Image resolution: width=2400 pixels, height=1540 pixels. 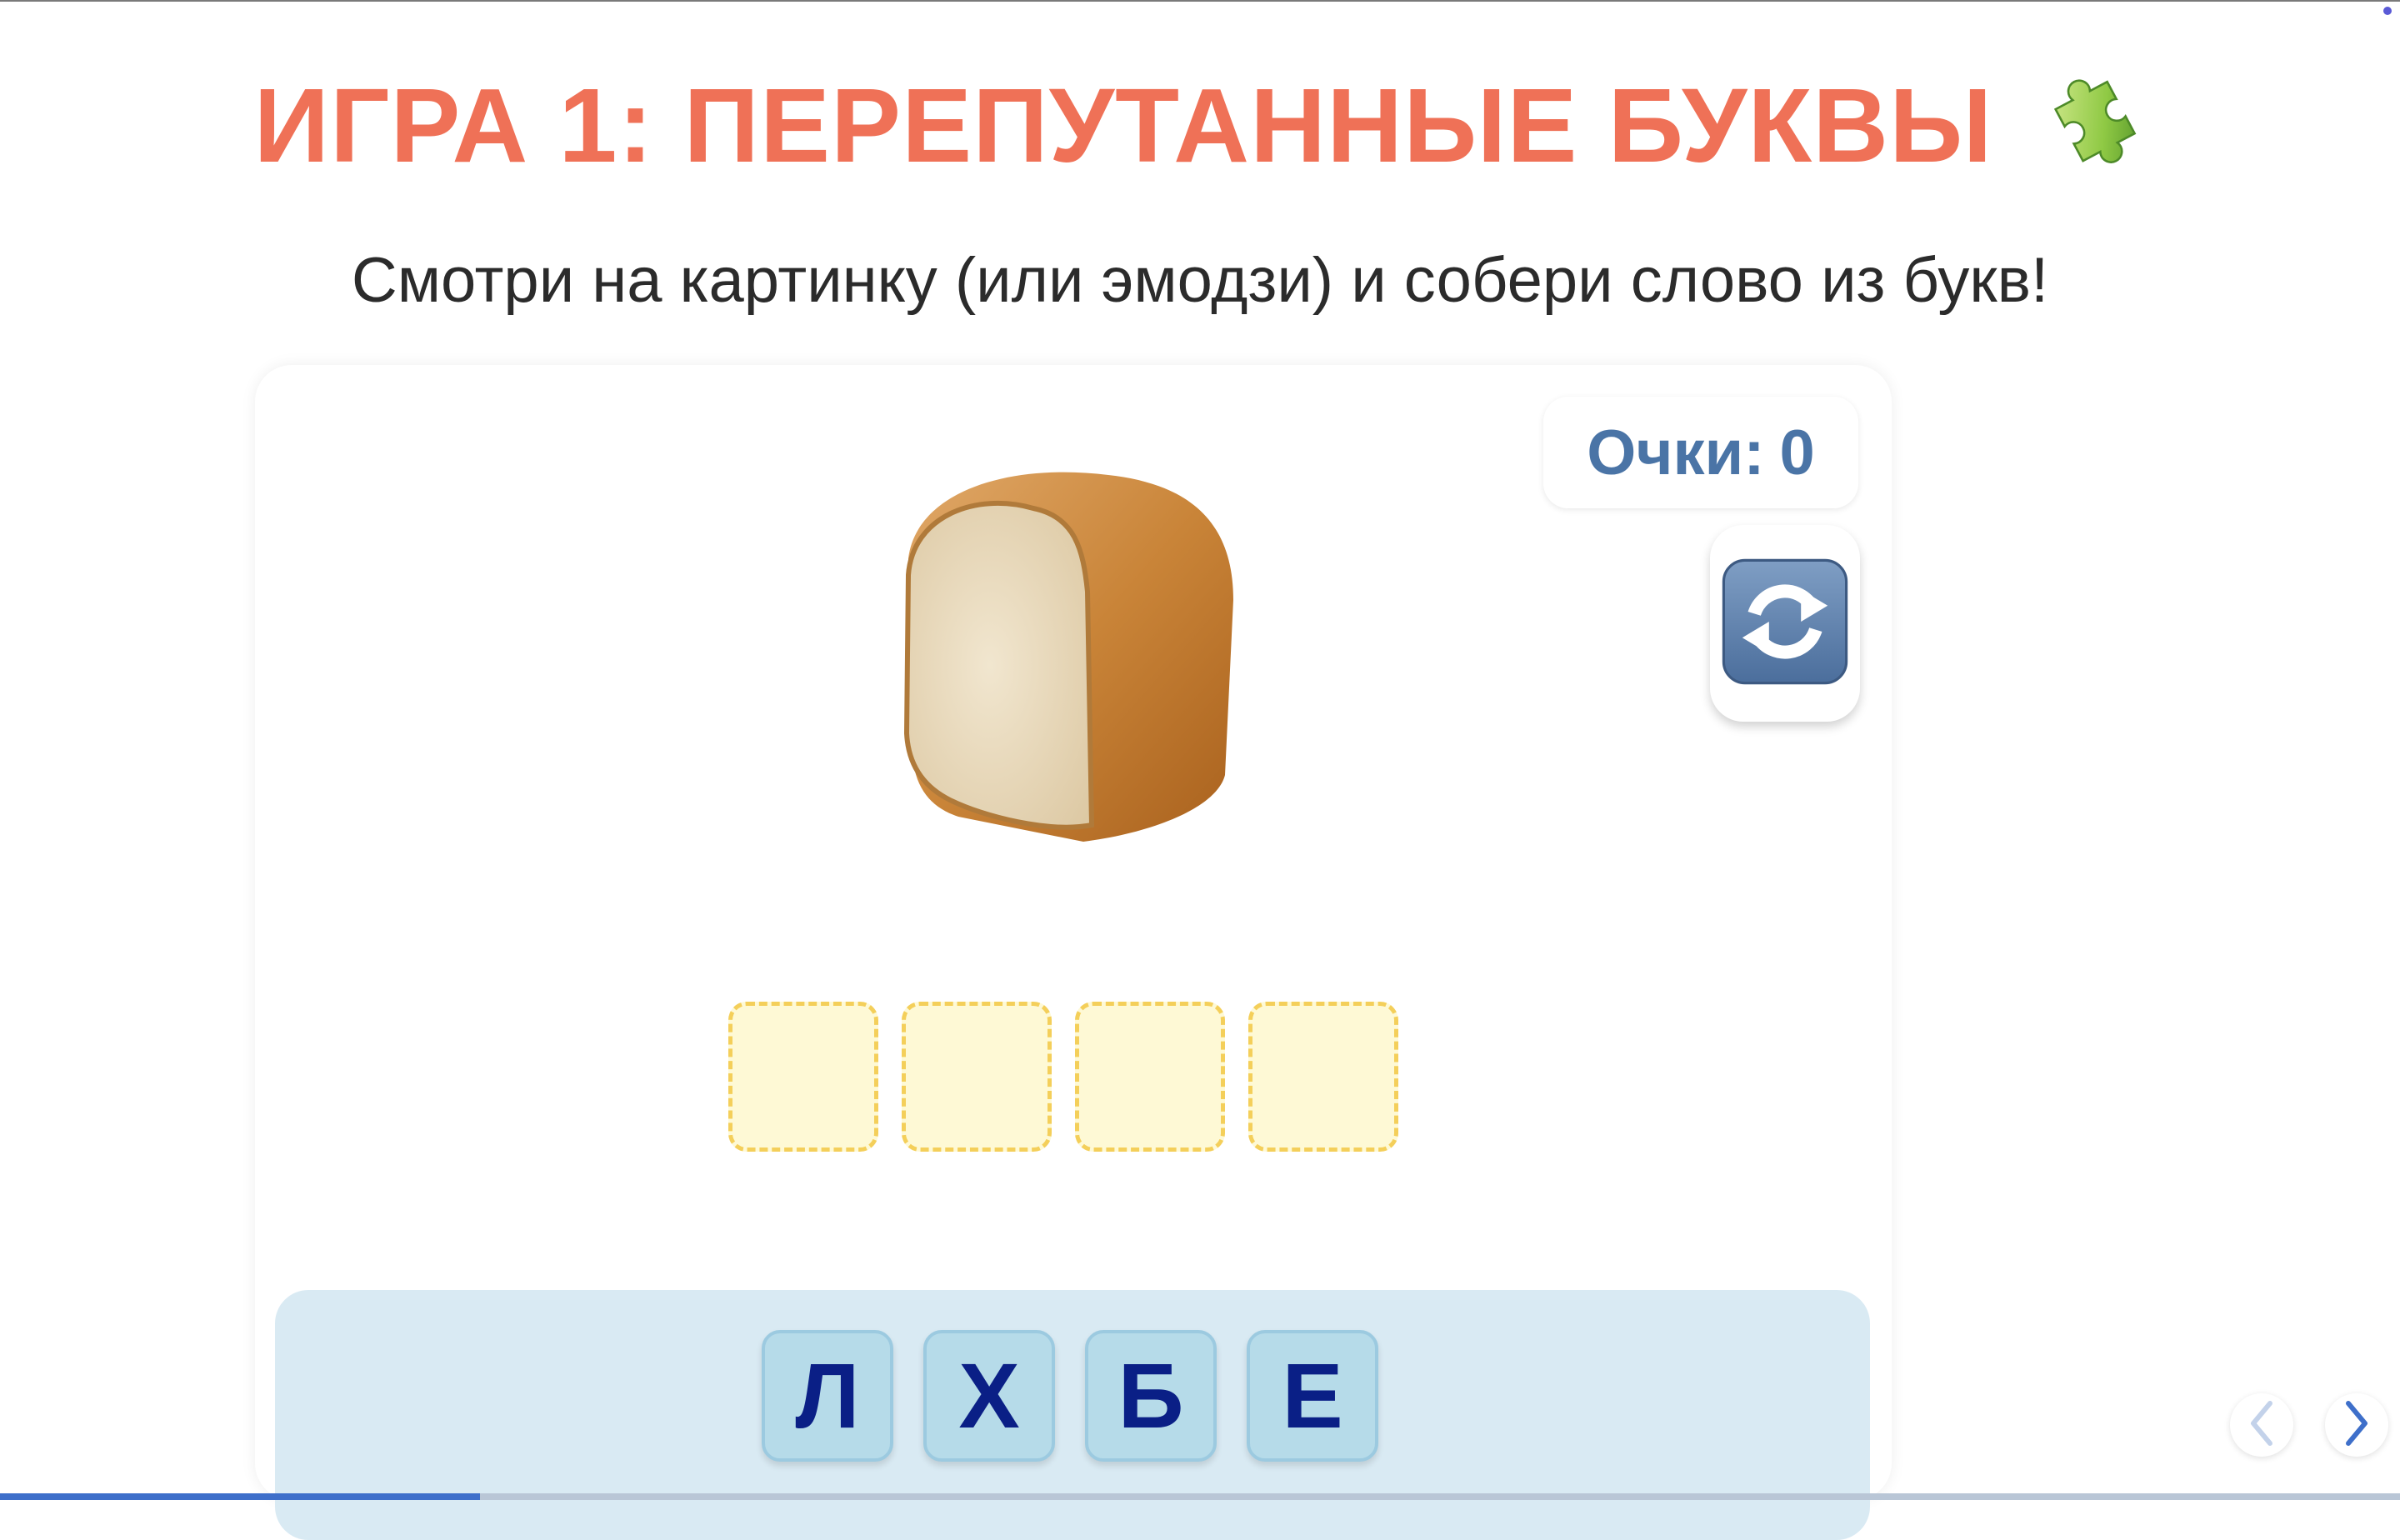 I want to click on reload-arrows-icon, so click(x=1785, y=623).